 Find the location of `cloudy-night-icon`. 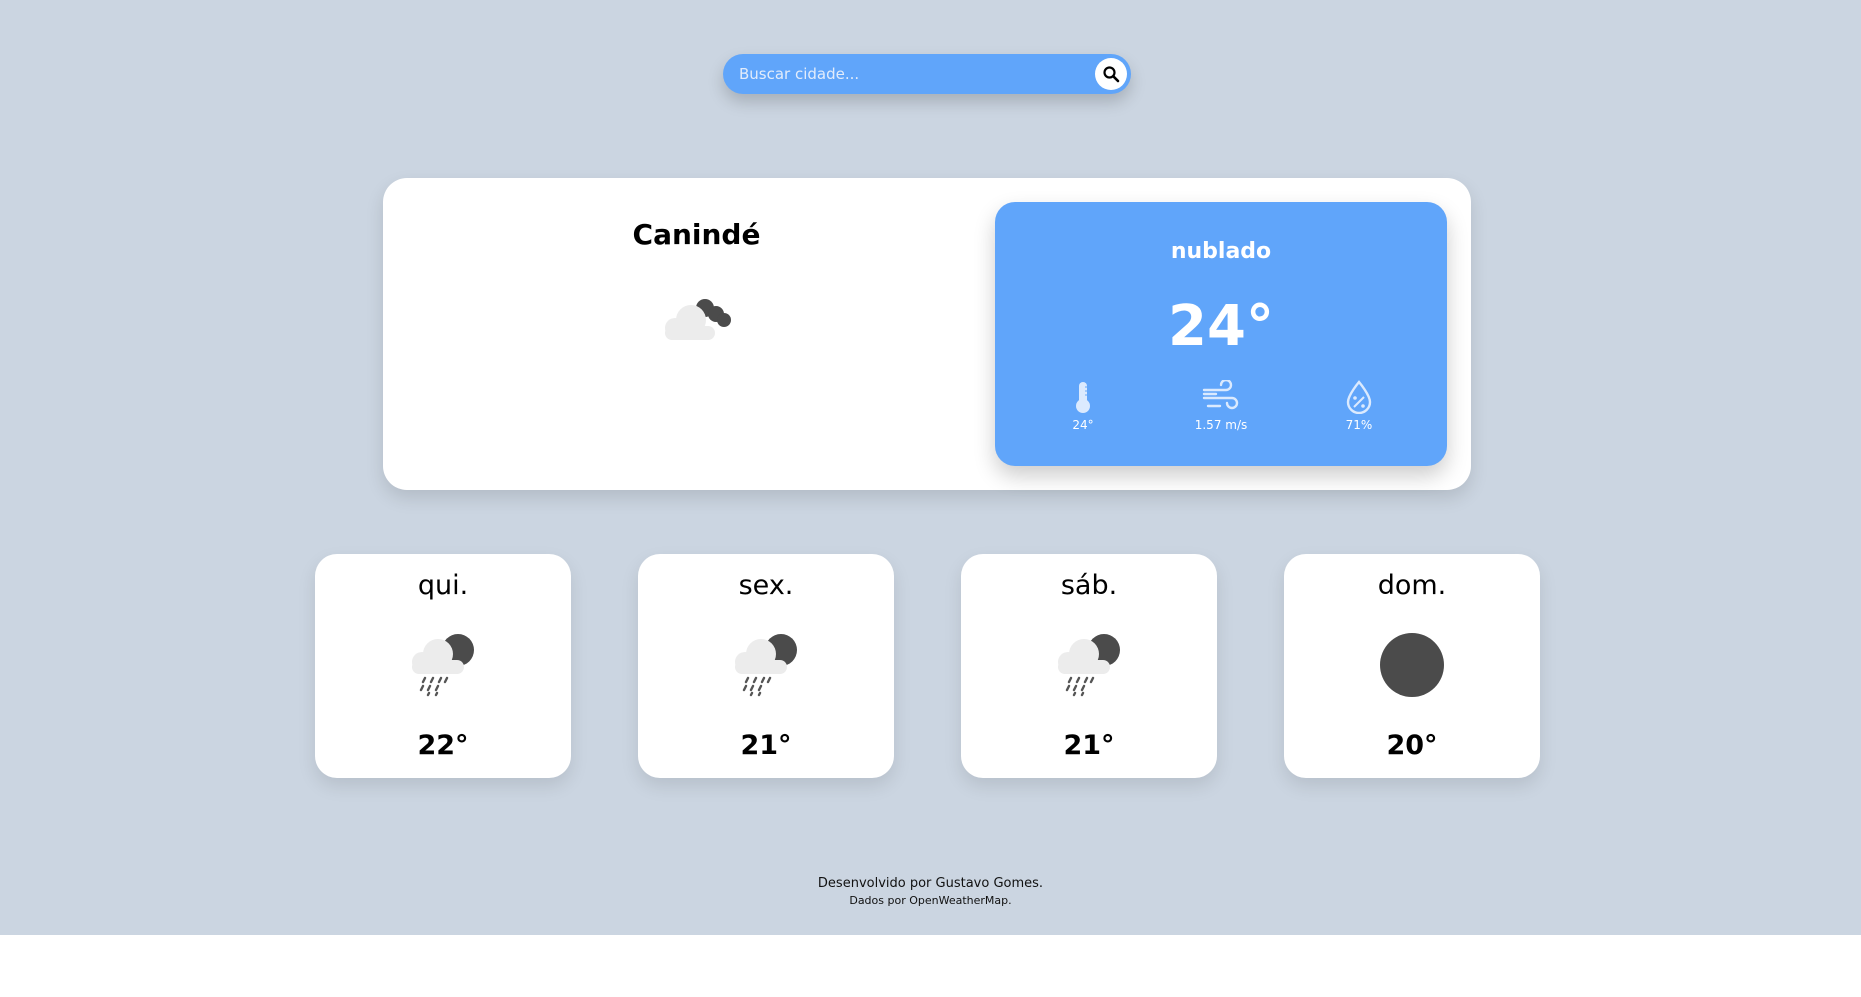

cloudy-night-icon is located at coordinates (698, 319).